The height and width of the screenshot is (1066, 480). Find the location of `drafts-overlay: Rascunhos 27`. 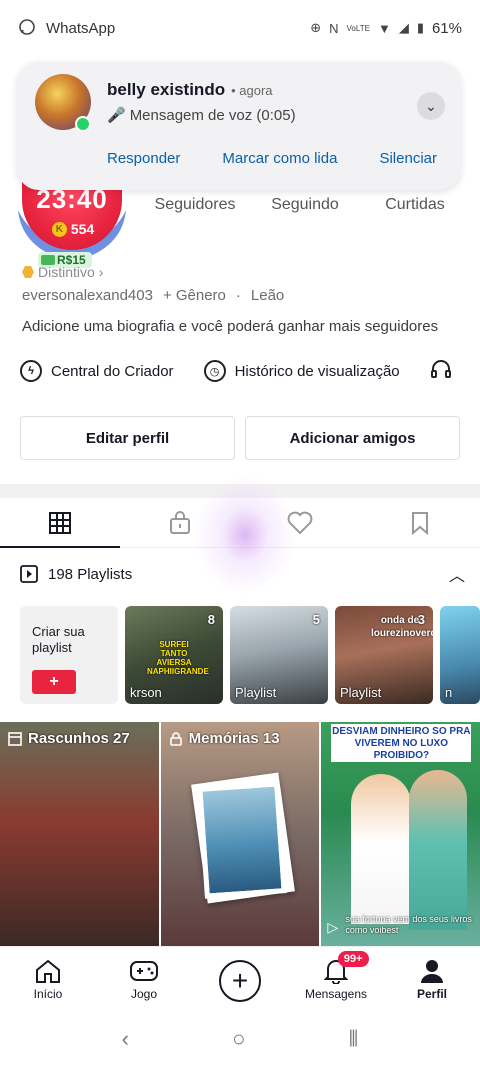

drafts-overlay: Rascunhos 27 is located at coordinates (69, 738).